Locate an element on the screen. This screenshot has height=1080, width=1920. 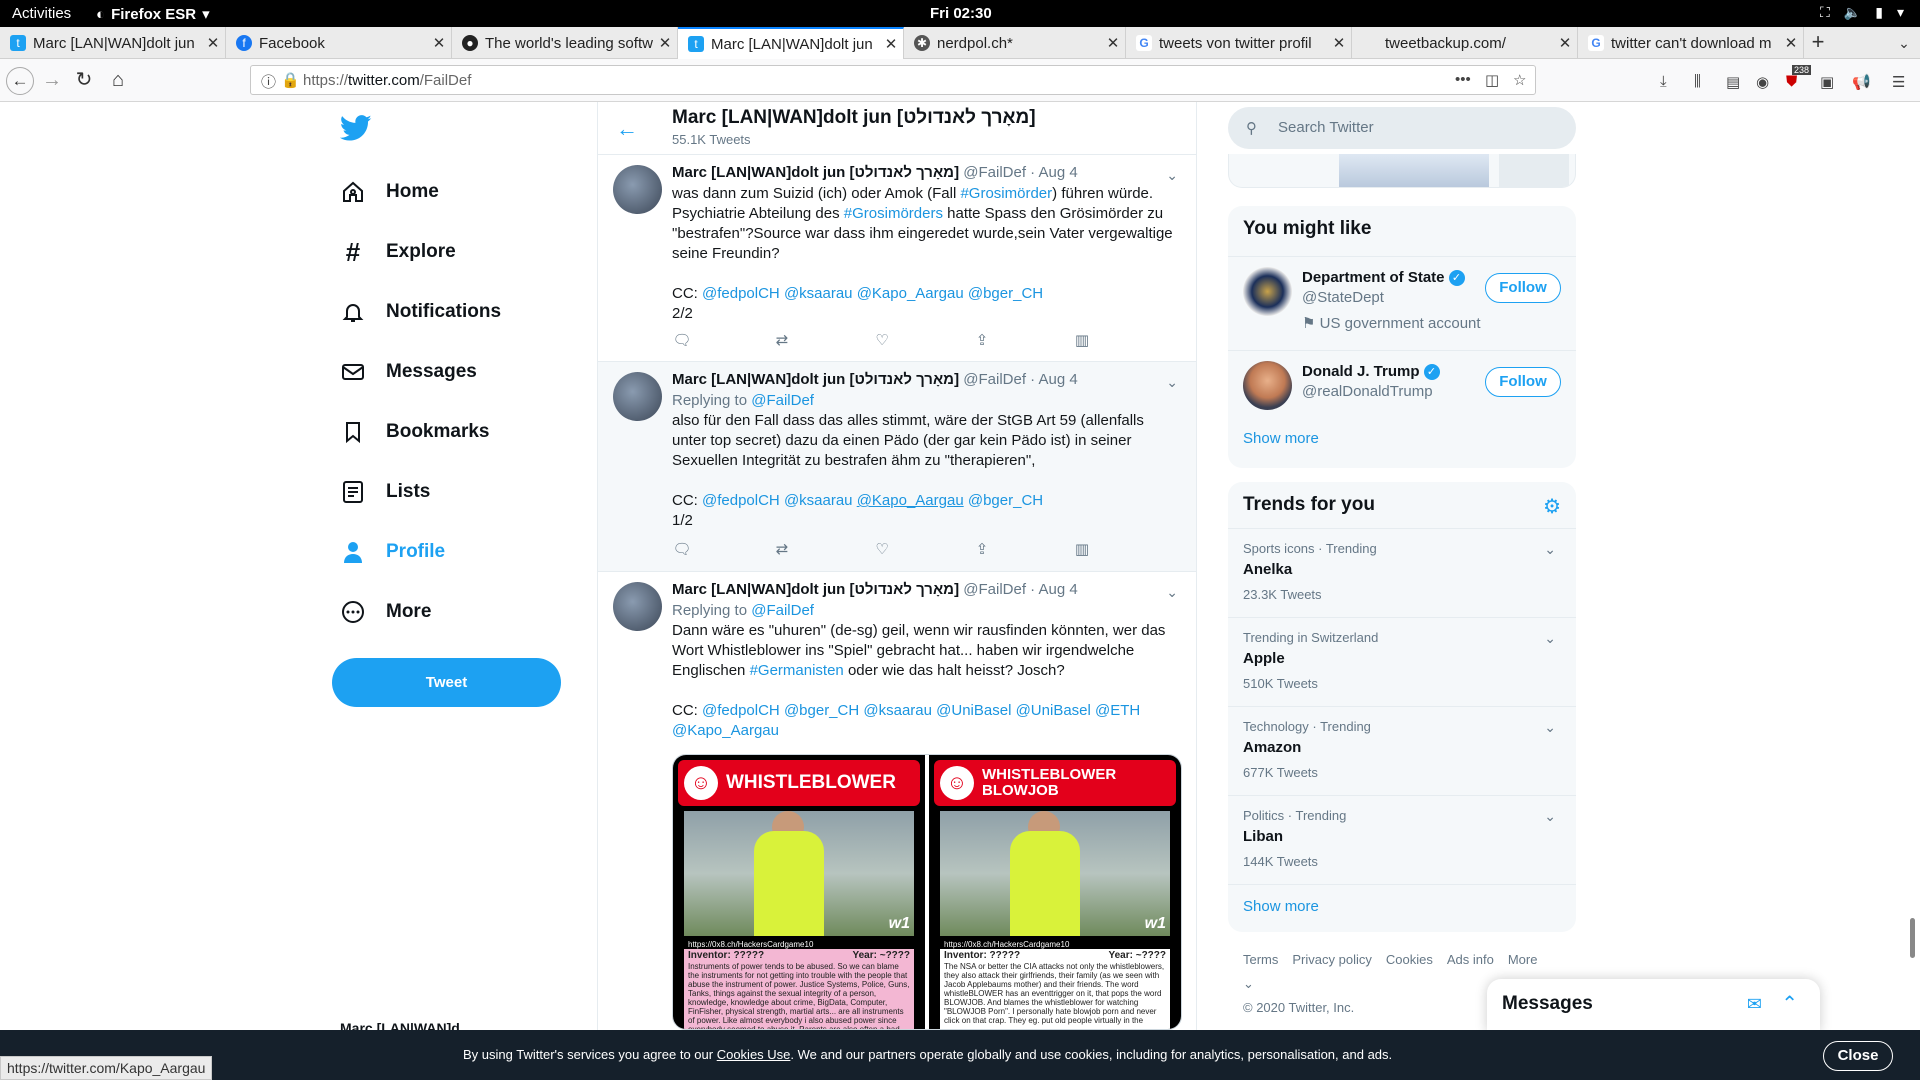
account-switcher: Marc [LAN|WAN]d is located at coordinates (400, 1025).